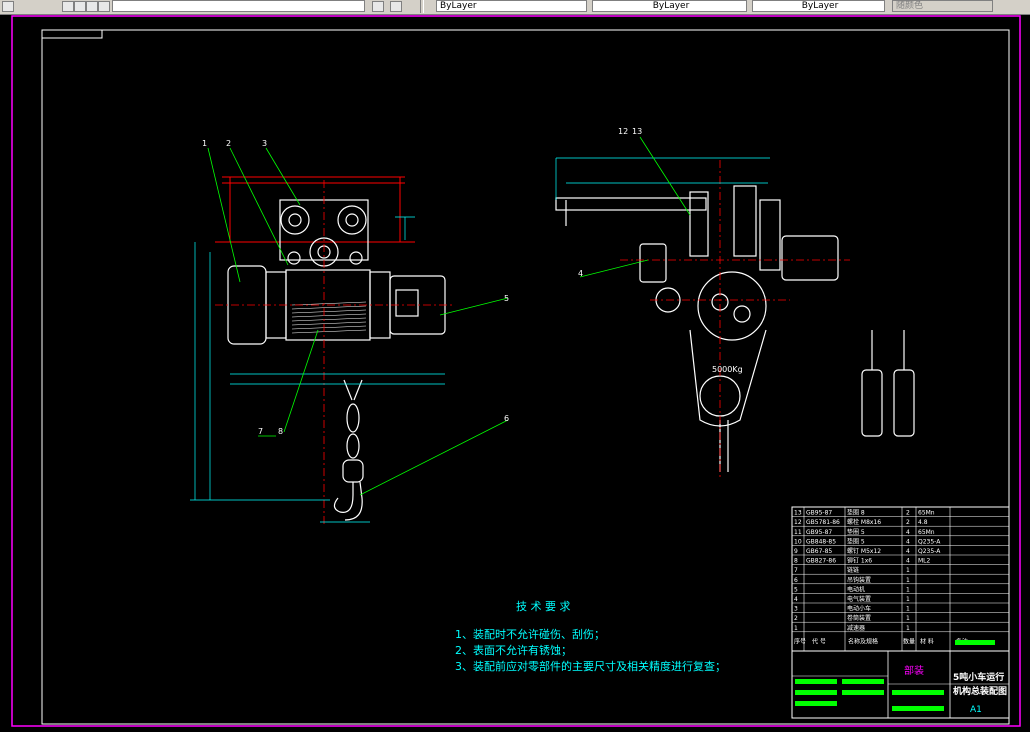 The height and width of the screenshot is (732, 1030). What do you see at coordinates (798, 522) in the screenshot?
I see `bom-cell-no: 12` at bounding box center [798, 522].